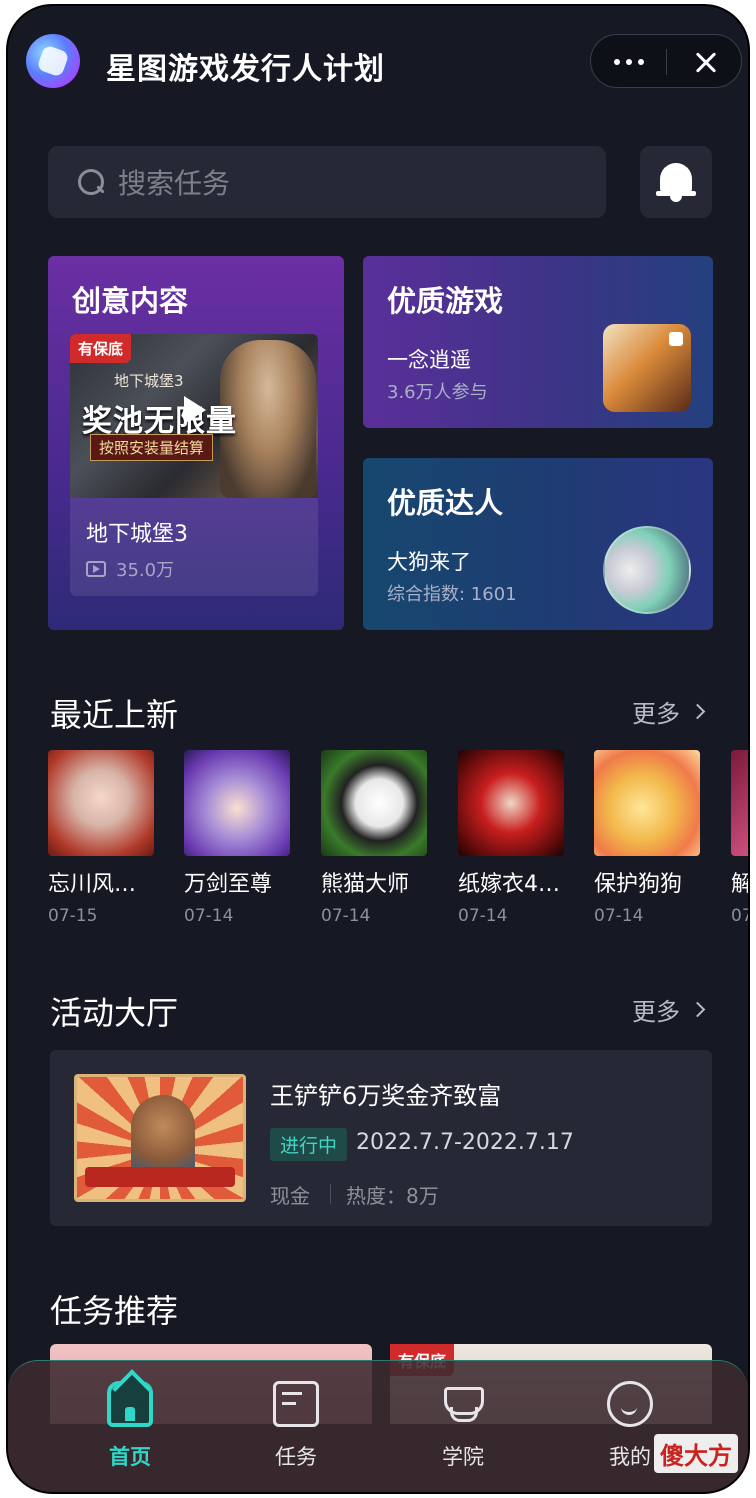 This screenshot has width=756, height=1498. I want to click on views-count: 35.0万, so click(145, 570).